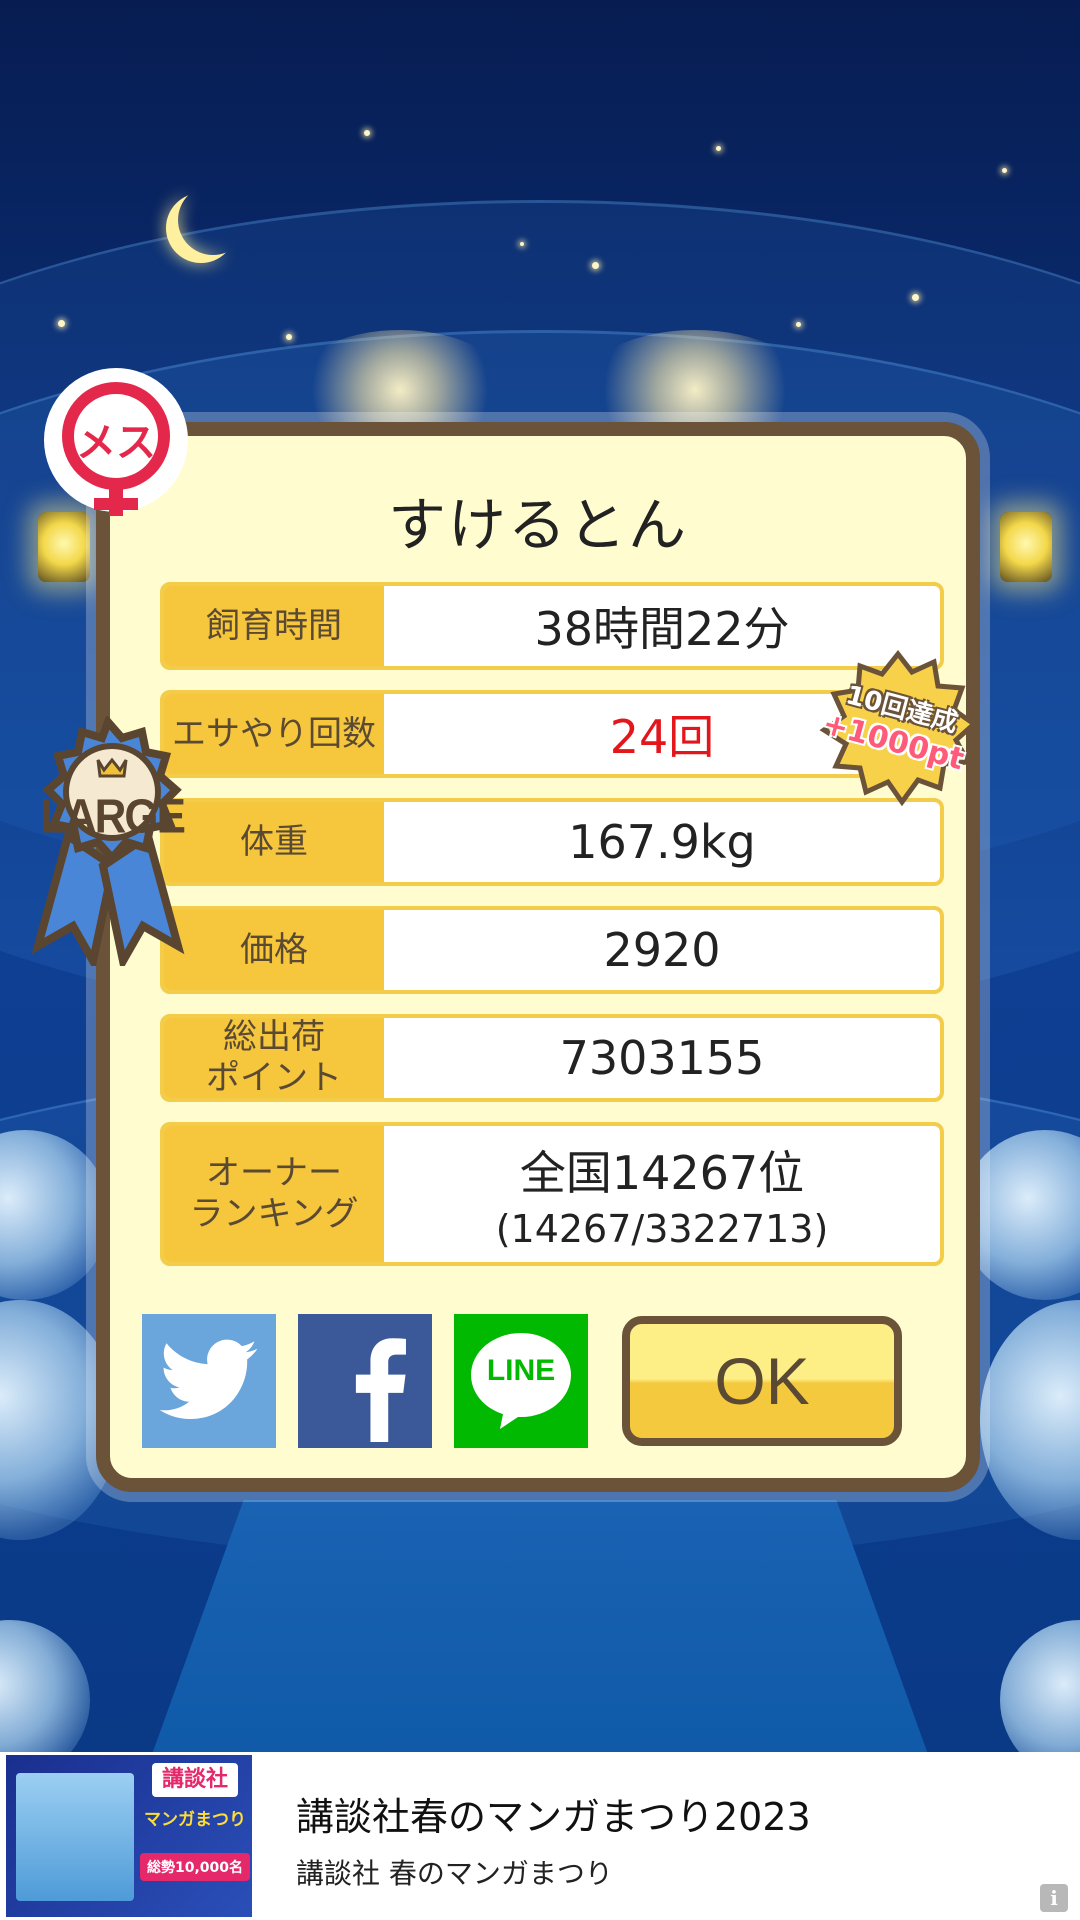 The width and height of the screenshot is (1080, 1920). What do you see at coordinates (274, 1058) in the screenshot?
I see `stat-label: 総出荷 ポイント` at bounding box center [274, 1058].